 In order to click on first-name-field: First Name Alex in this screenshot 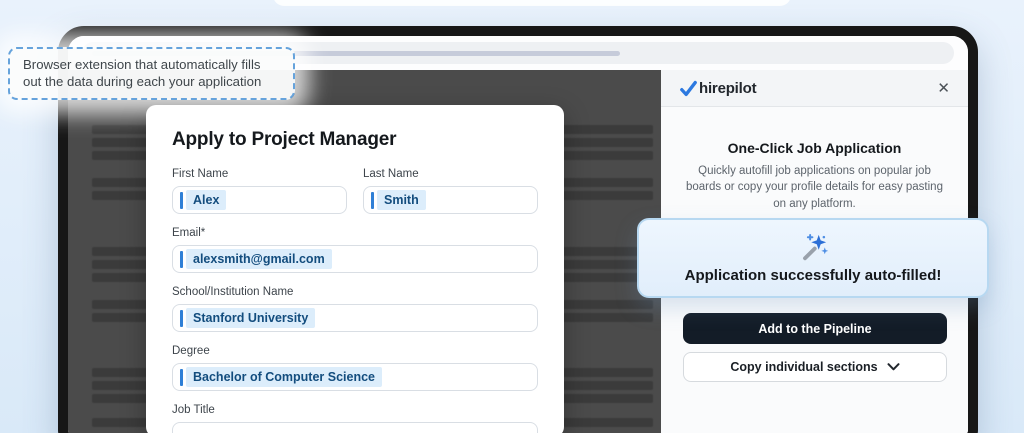, I will do `click(259, 191)`.